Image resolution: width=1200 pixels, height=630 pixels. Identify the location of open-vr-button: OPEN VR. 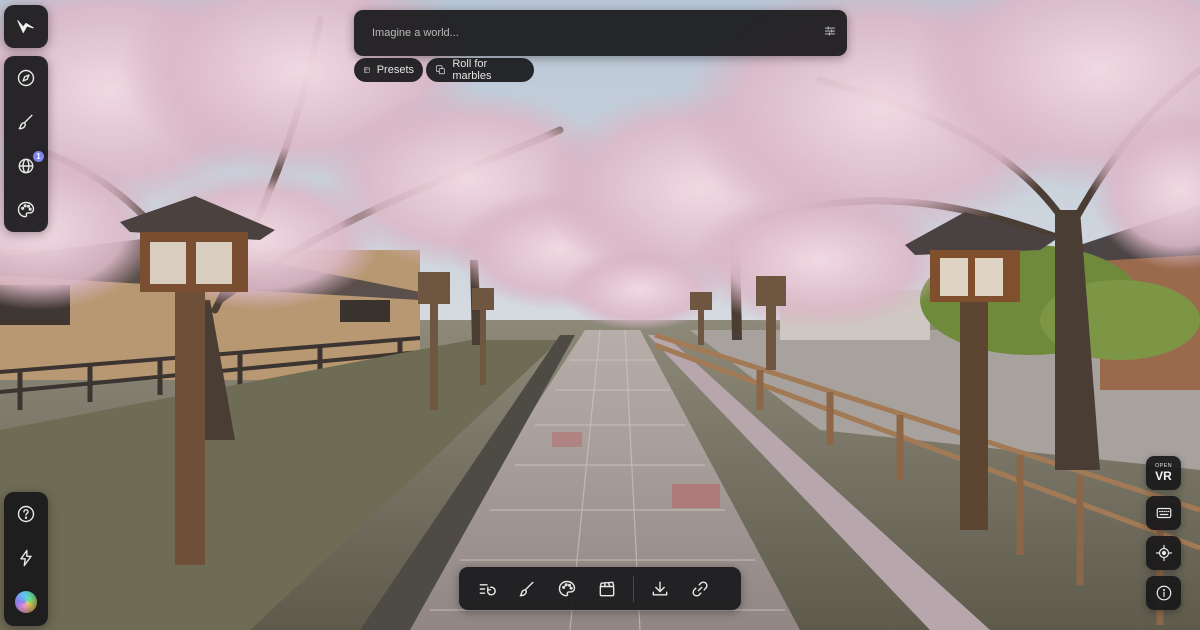
(1163, 473).